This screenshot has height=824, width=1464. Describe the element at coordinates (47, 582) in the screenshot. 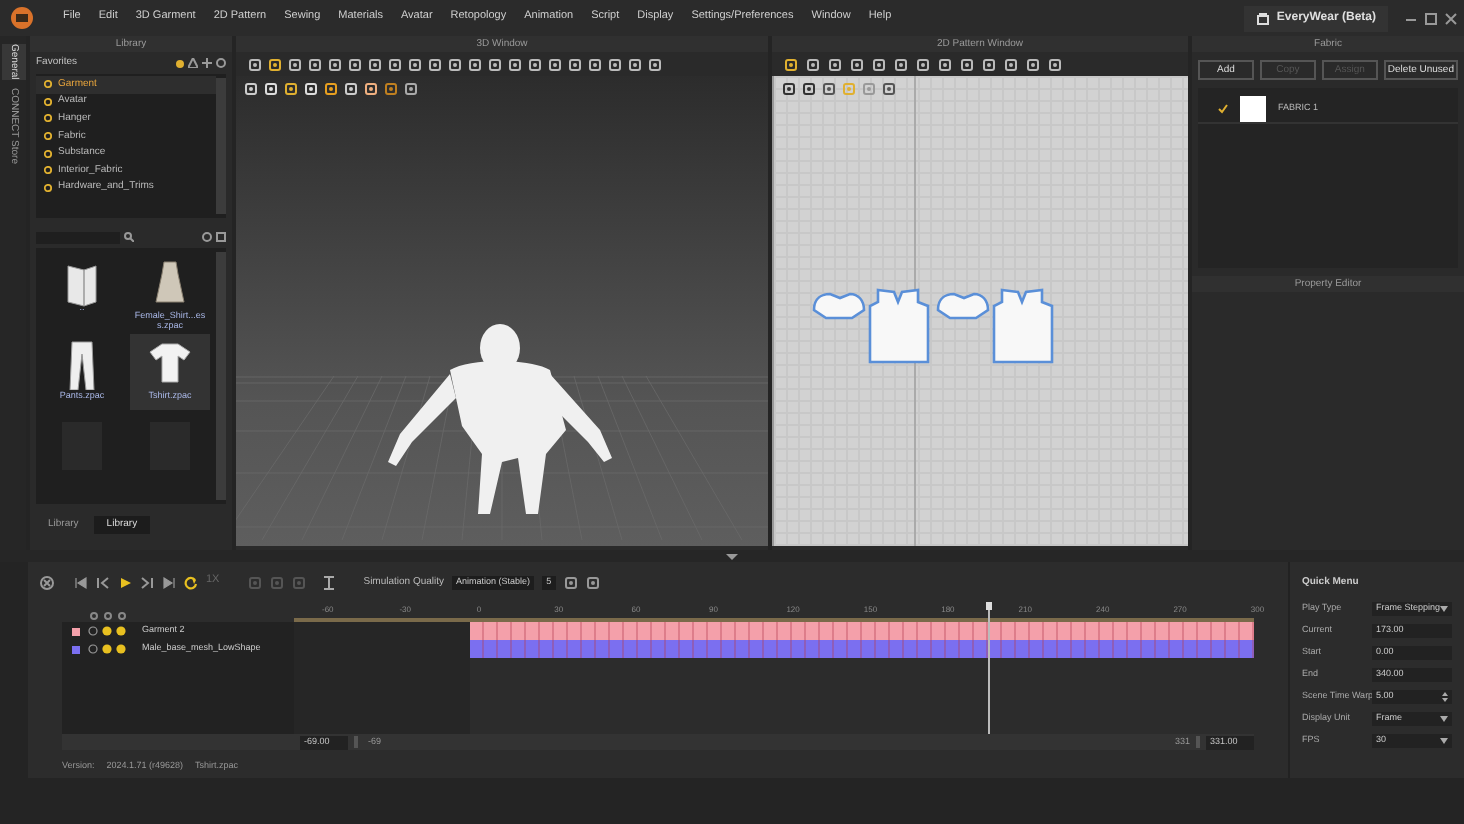

I see `stop-icon` at that location.